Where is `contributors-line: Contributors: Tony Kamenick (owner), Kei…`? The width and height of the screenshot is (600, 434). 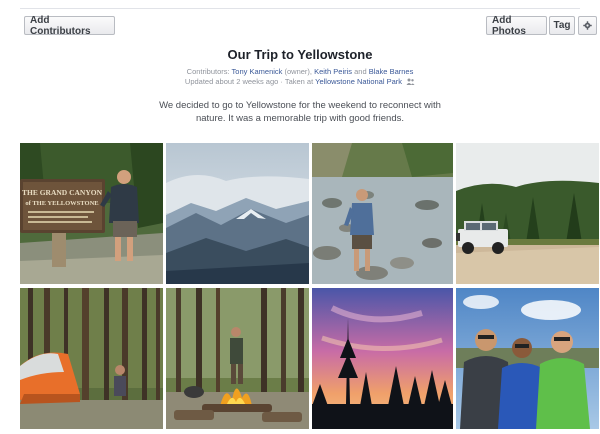 contributors-line: Contributors: Tony Kamenick (owner), Kei… is located at coordinates (300, 72).